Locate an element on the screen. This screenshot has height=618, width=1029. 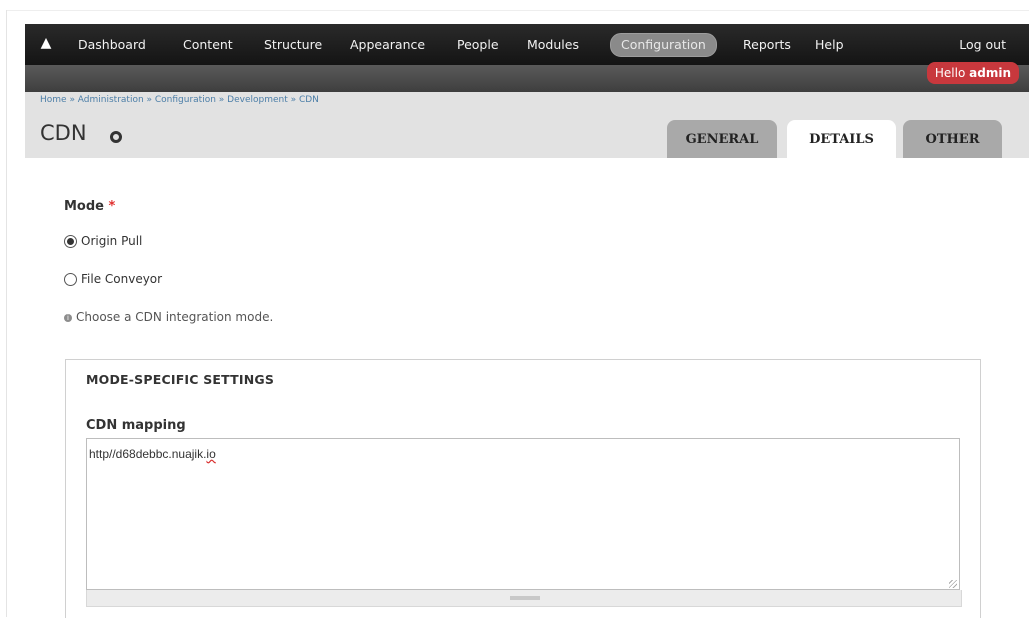
home-icon: ▲ is located at coordinates (46, 43).